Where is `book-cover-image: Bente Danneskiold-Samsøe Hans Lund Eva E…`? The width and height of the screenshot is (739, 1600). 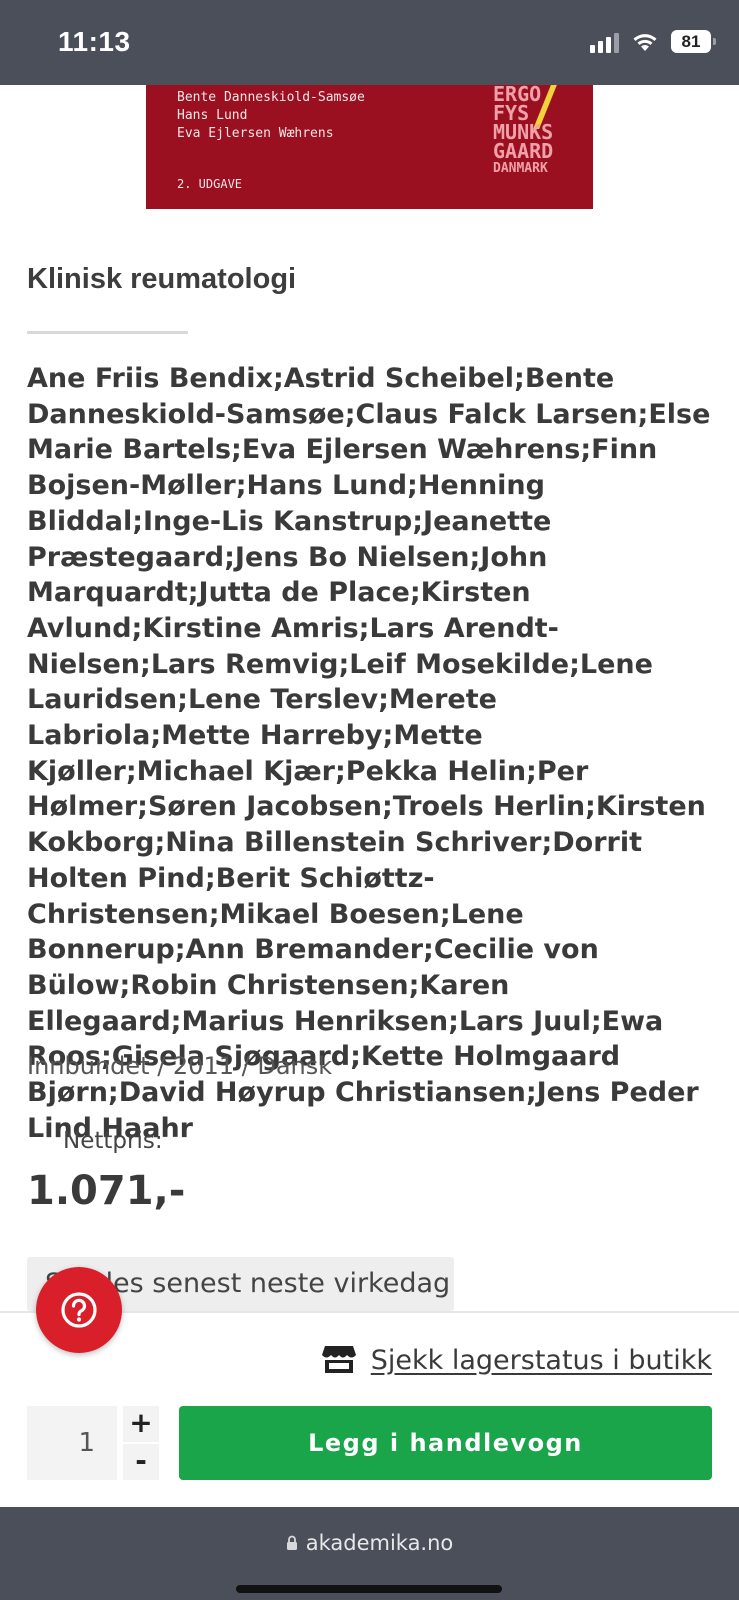
book-cover-image: Bente Danneskiold-Samsøe Hans Lund Eva E… is located at coordinates (369, 147).